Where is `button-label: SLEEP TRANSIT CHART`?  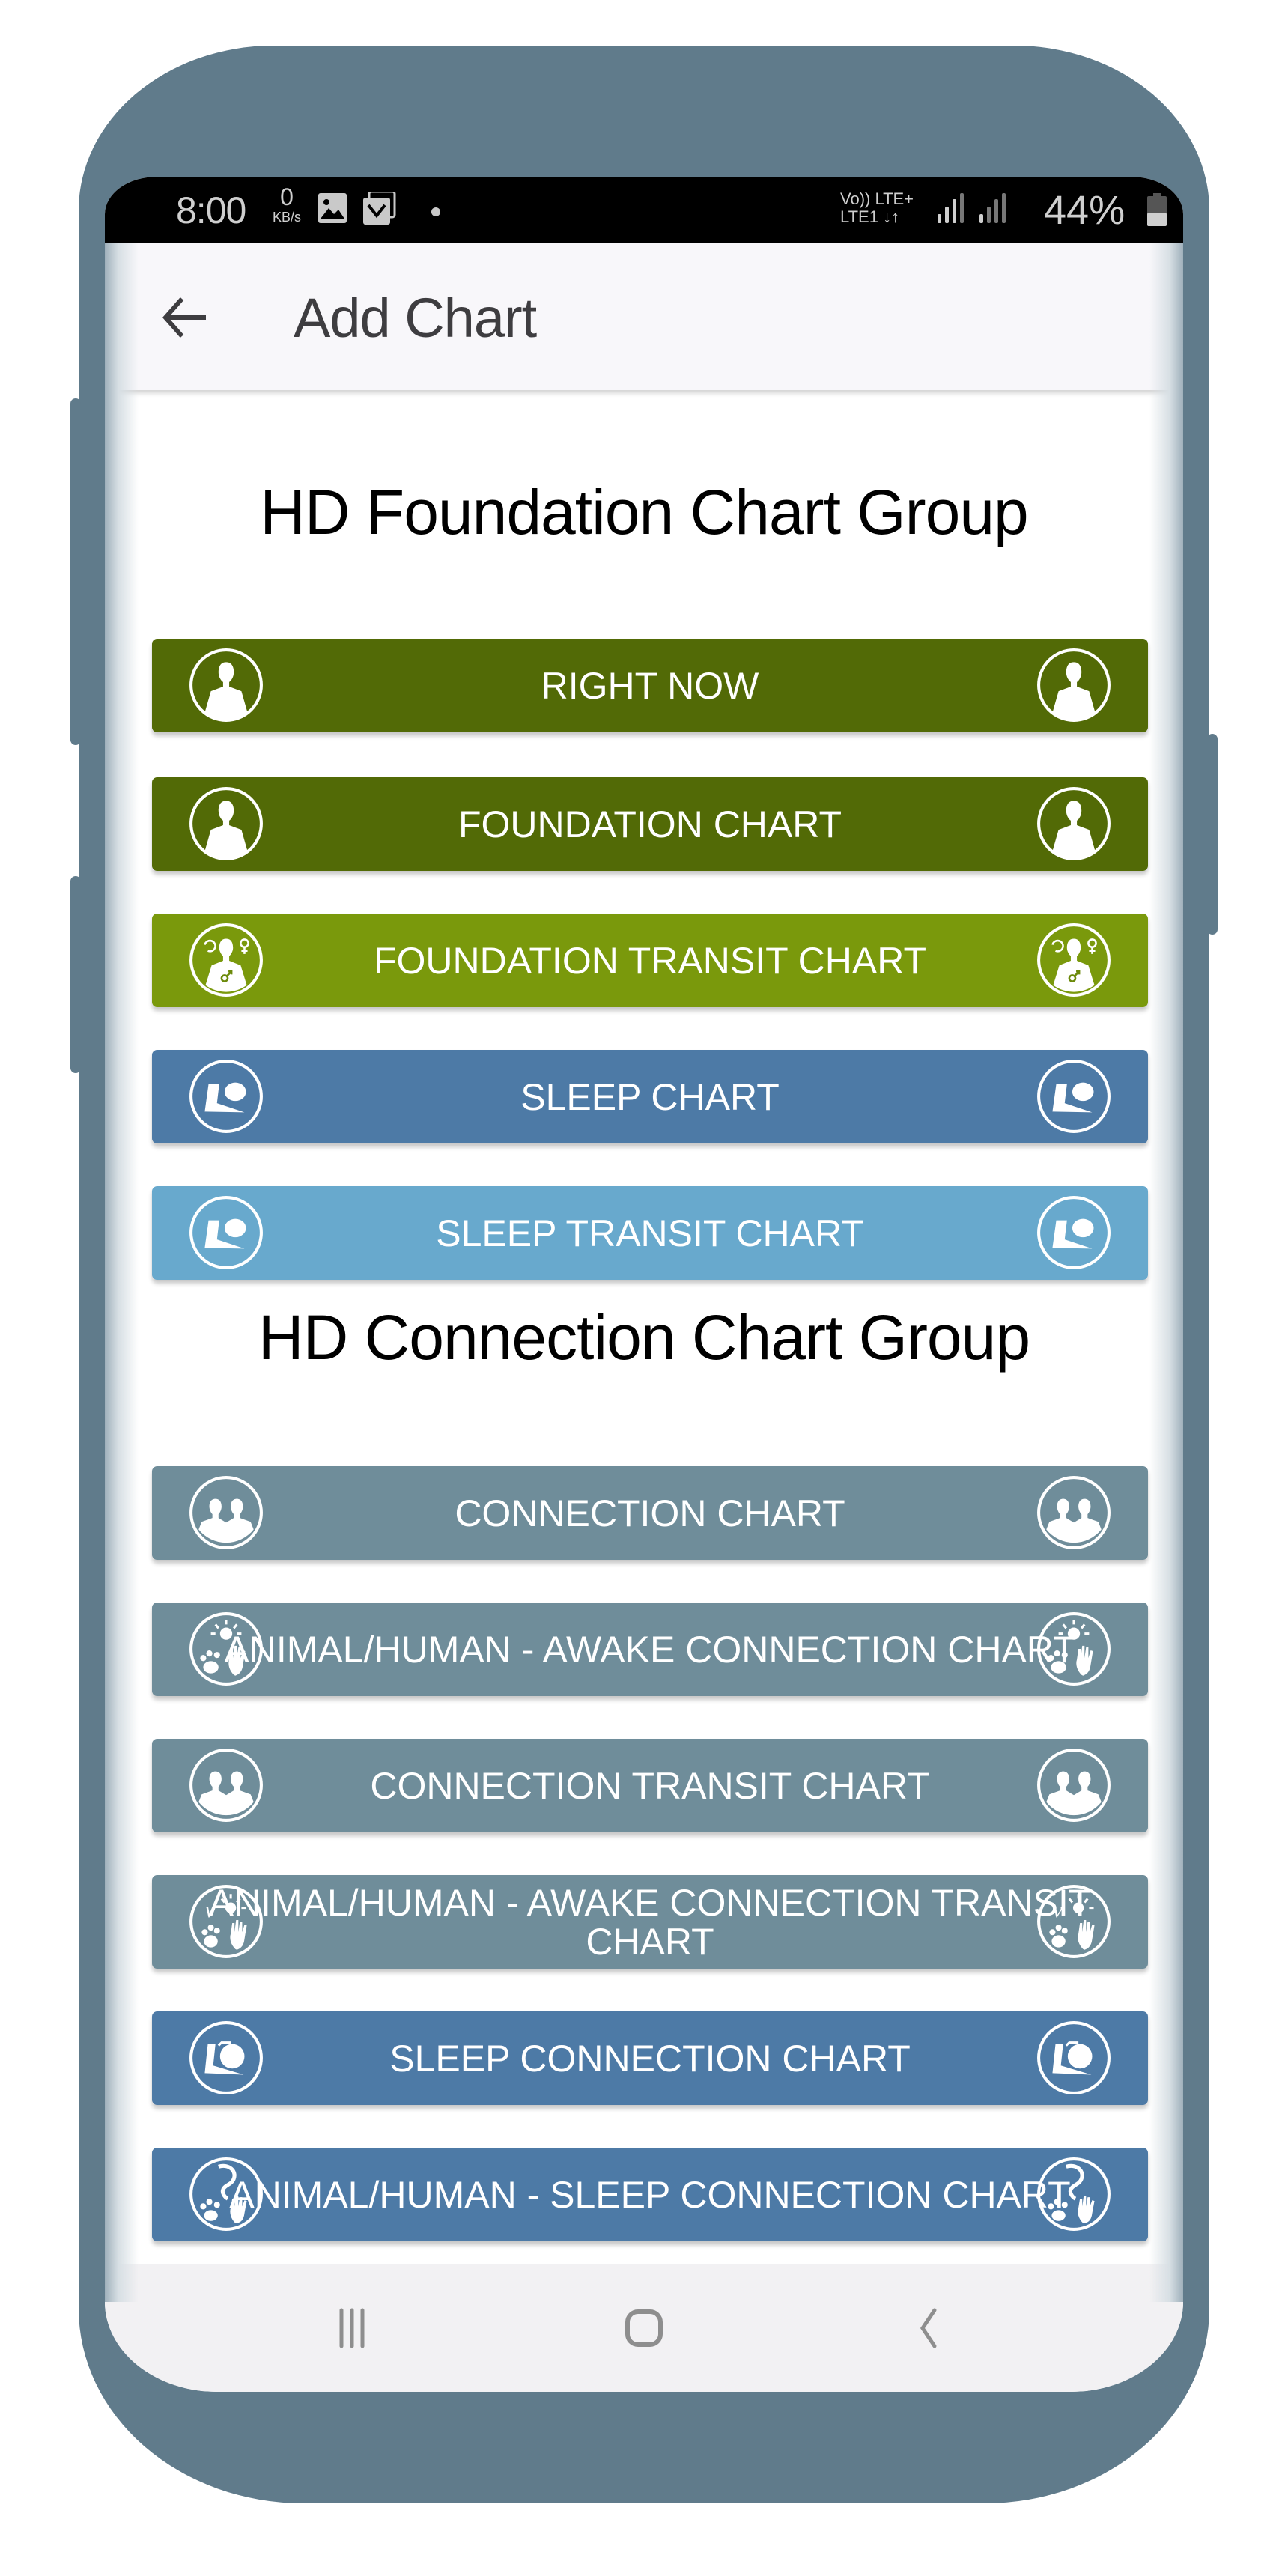
button-label: SLEEP TRANSIT CHART is located at coordinates (650, 1233).